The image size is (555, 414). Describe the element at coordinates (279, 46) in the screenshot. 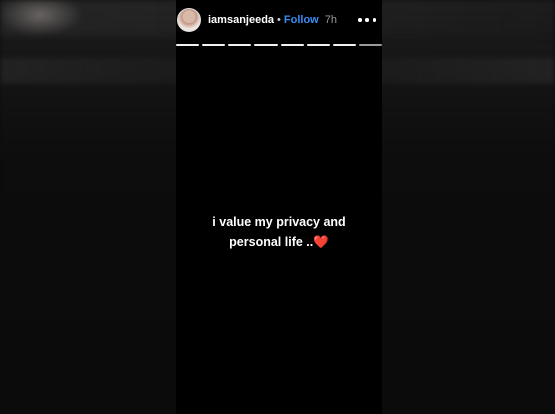

I see `story-progress-bar` at that location.